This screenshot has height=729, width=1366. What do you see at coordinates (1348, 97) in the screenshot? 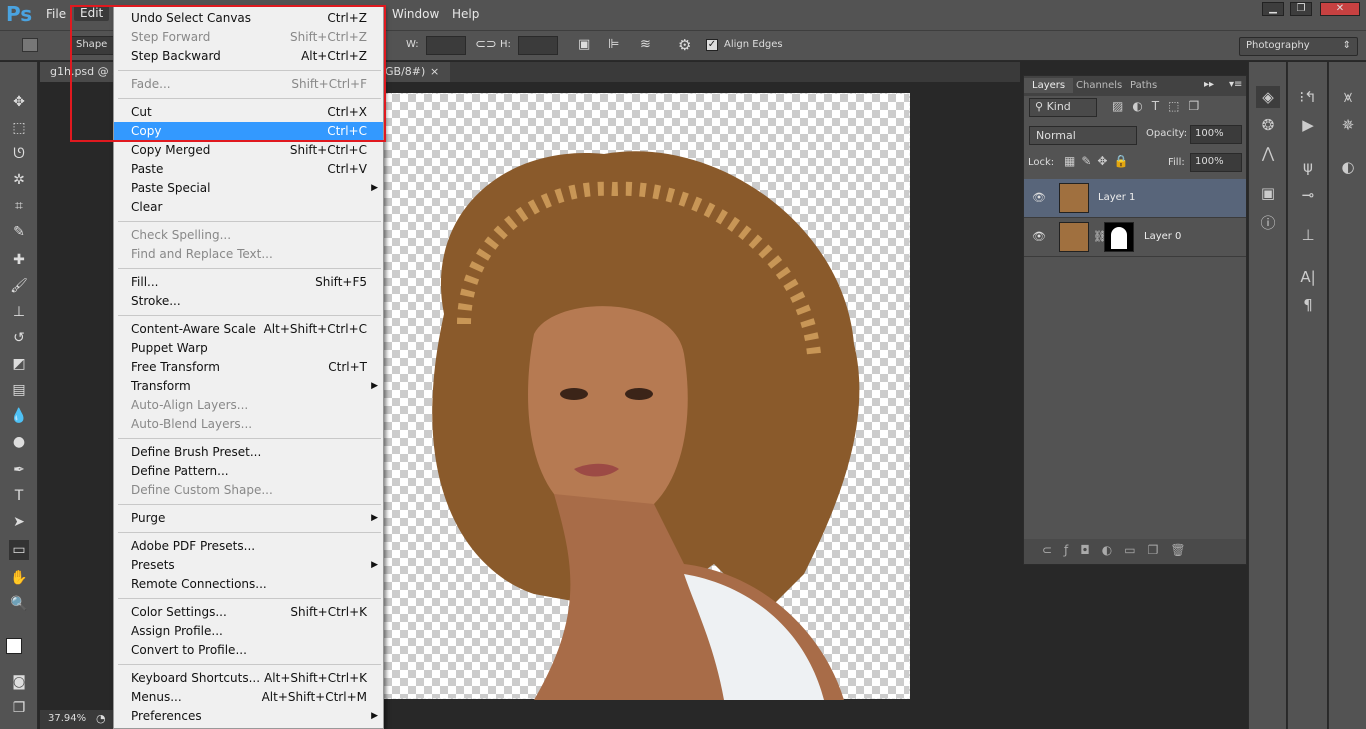
I see `histogram-icon: ⩙` at bounding box center [1348, 97].